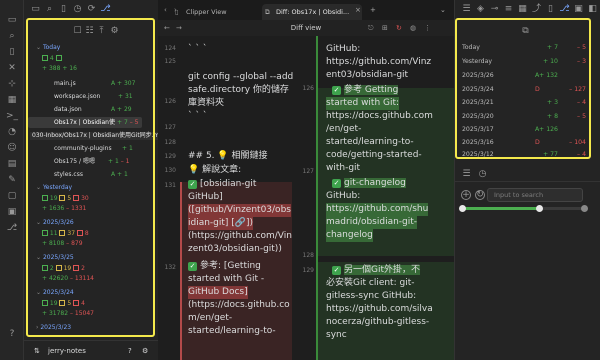 Image resolution: width=600 pixels, height=360 pixels. What do you see at coordinates (91, 9) in the screenshot?
I see `history-icon: ⟳` at bounding box center [91, 9].